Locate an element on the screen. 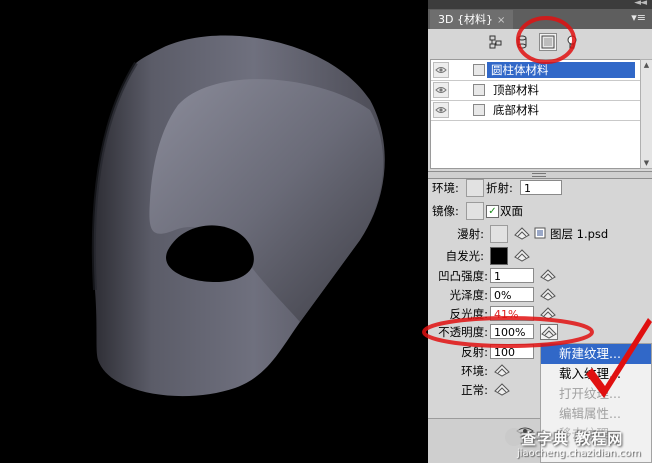  material-label: 顶部材料 is located at coordinates (516, 90).